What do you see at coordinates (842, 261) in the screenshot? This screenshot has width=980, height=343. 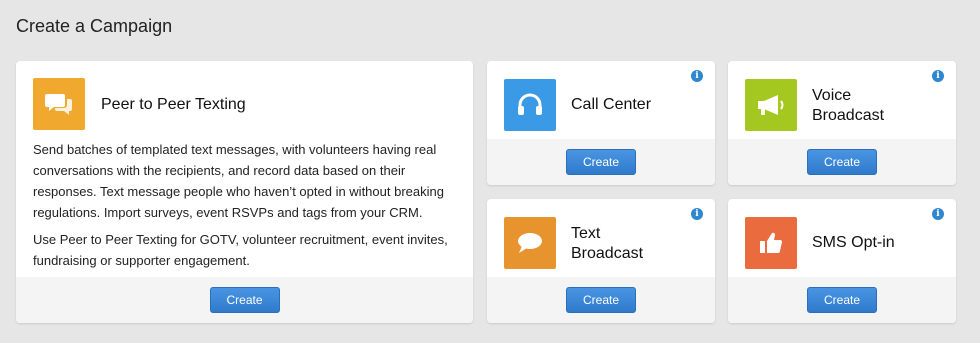 I see `card-sms-optin: i SMS Opt-in Create` at bounding box center [842, 261].